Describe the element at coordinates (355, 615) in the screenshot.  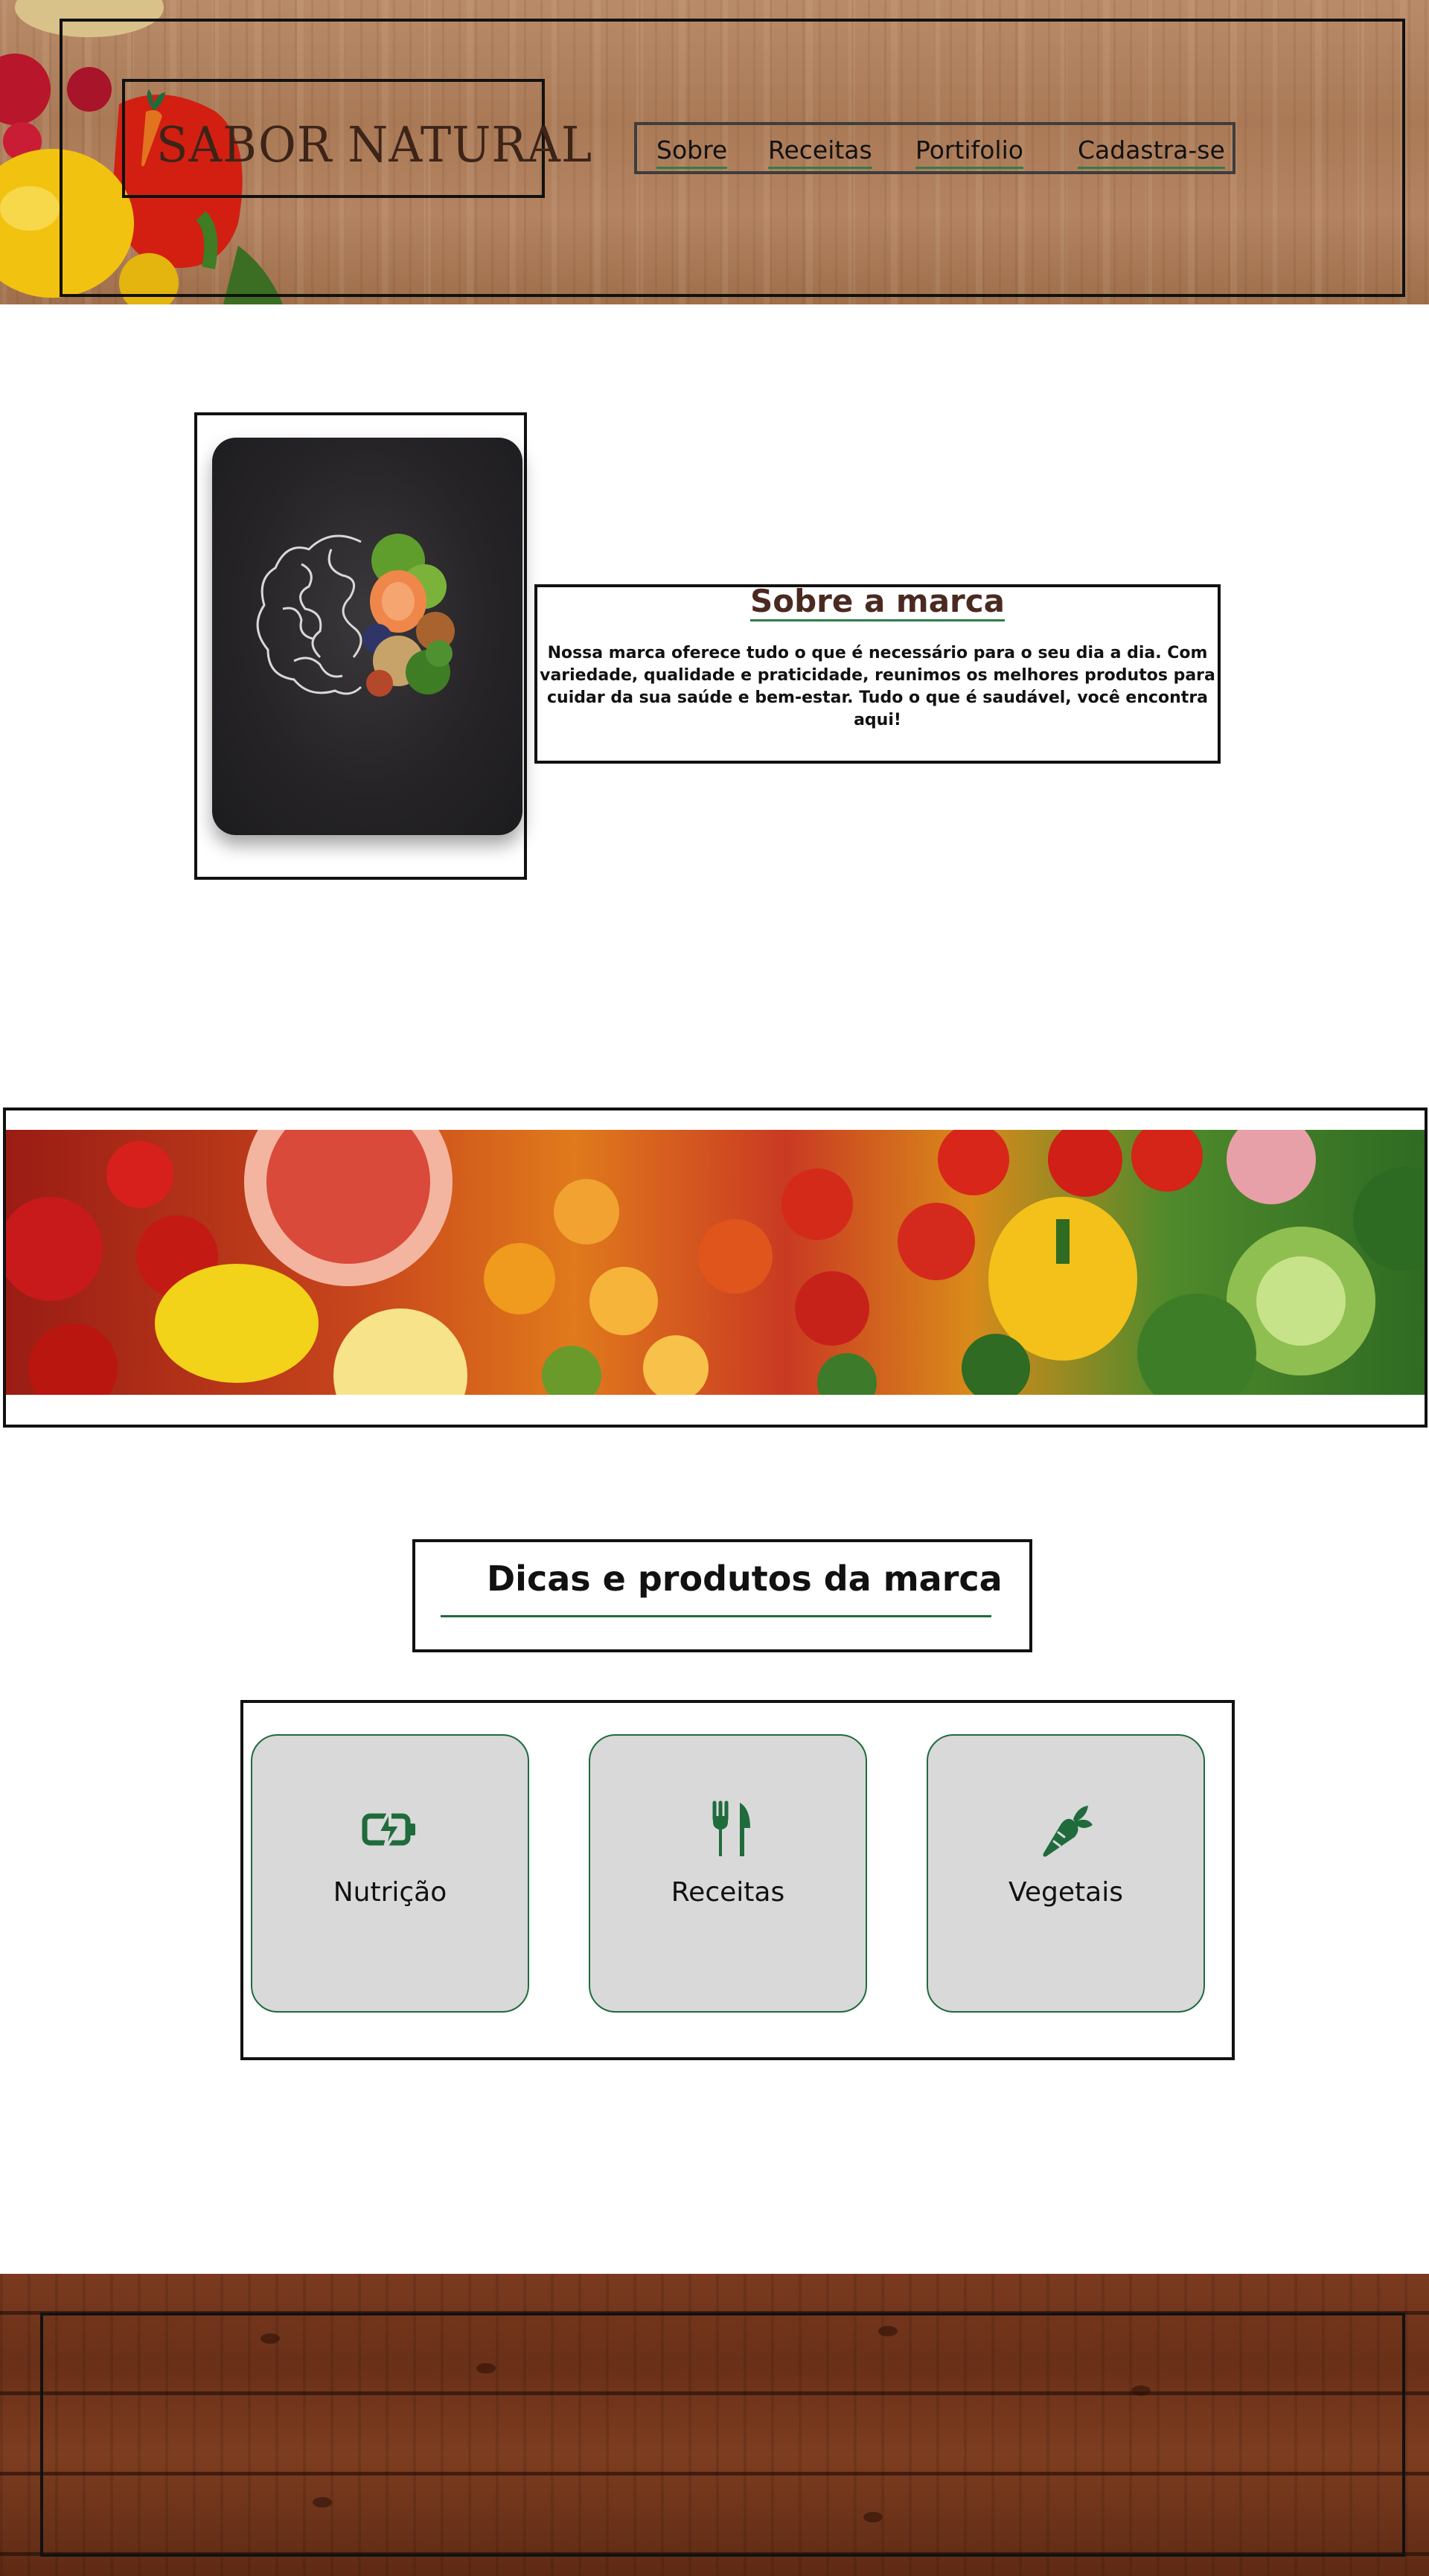
I see `brain-food-illustration` at that location.